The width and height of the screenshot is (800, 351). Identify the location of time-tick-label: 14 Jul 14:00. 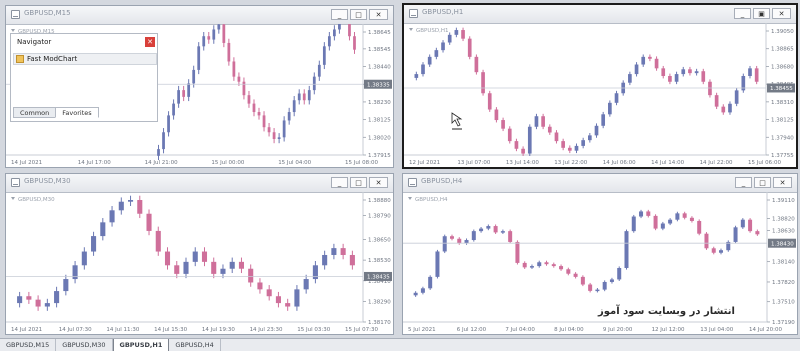
(667, 163).